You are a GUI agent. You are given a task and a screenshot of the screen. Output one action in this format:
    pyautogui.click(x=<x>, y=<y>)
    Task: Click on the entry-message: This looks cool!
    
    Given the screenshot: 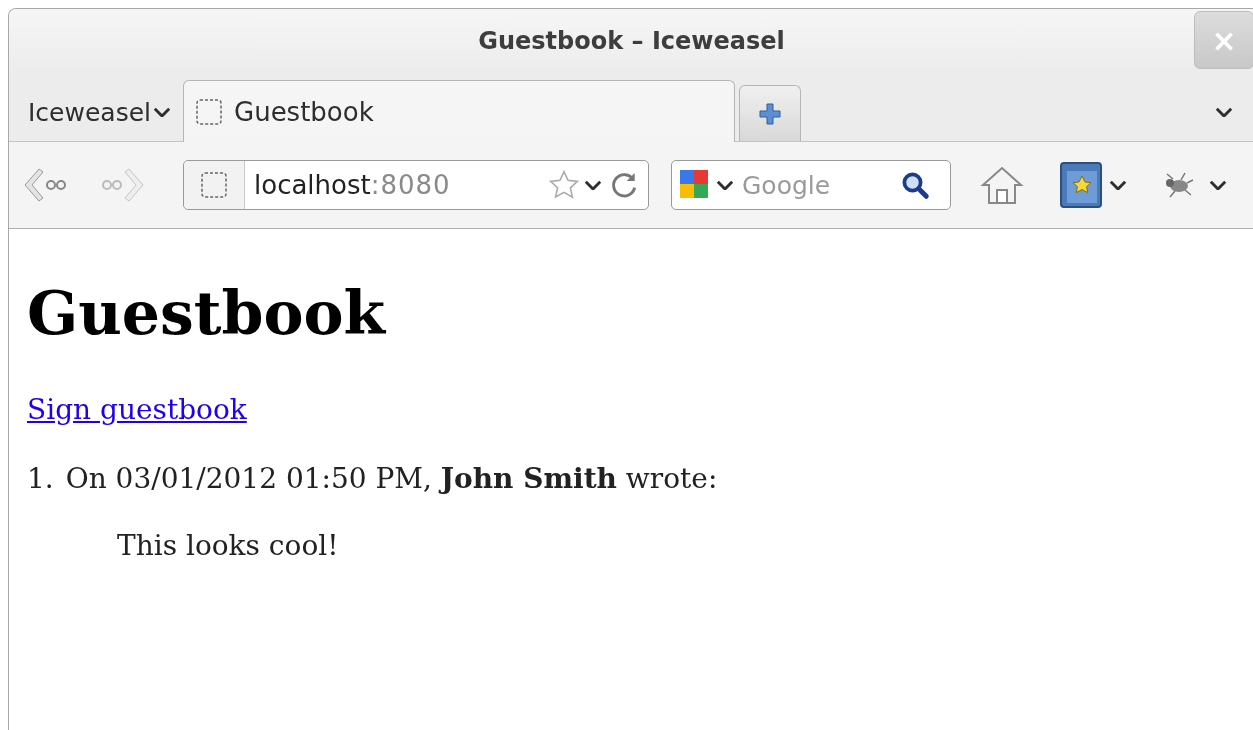 What is the action you would take?
    pyautogui.click(x=228, y=545)
    